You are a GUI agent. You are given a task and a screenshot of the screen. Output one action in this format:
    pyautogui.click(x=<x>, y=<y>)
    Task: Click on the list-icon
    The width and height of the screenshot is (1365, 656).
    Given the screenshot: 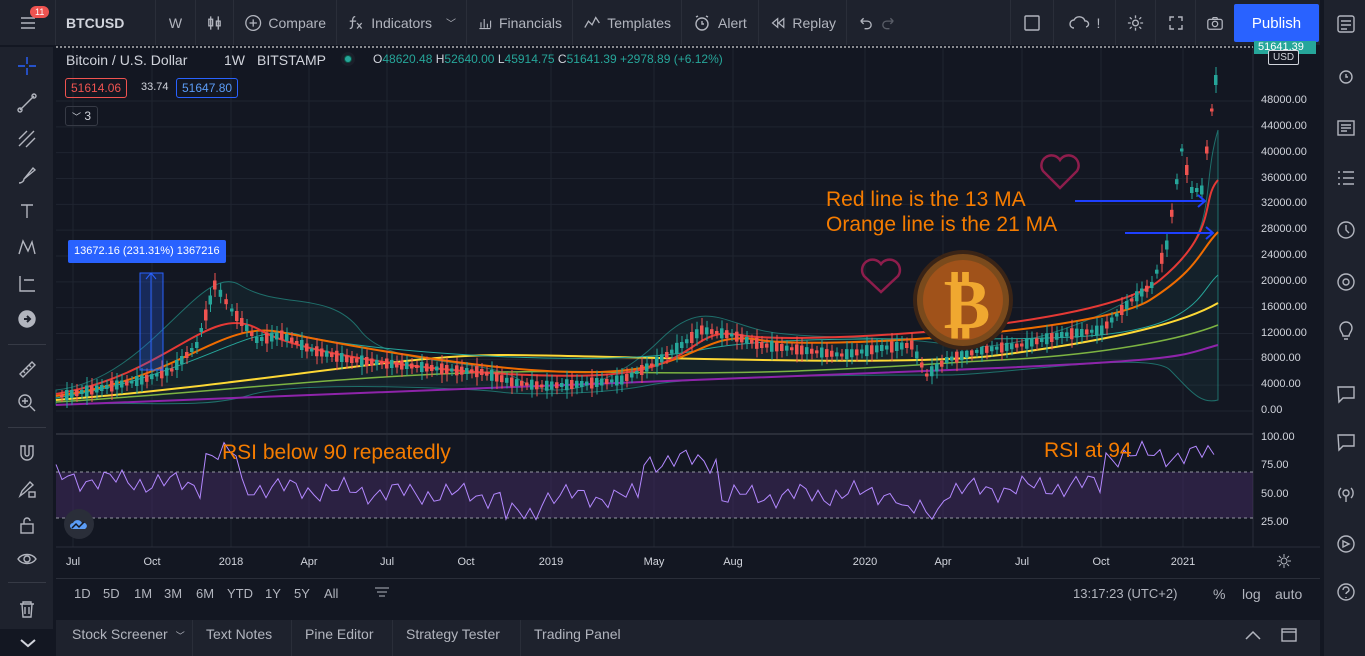 What is the action you would take?
    pyautogui.click(x=1346, y=24)
    